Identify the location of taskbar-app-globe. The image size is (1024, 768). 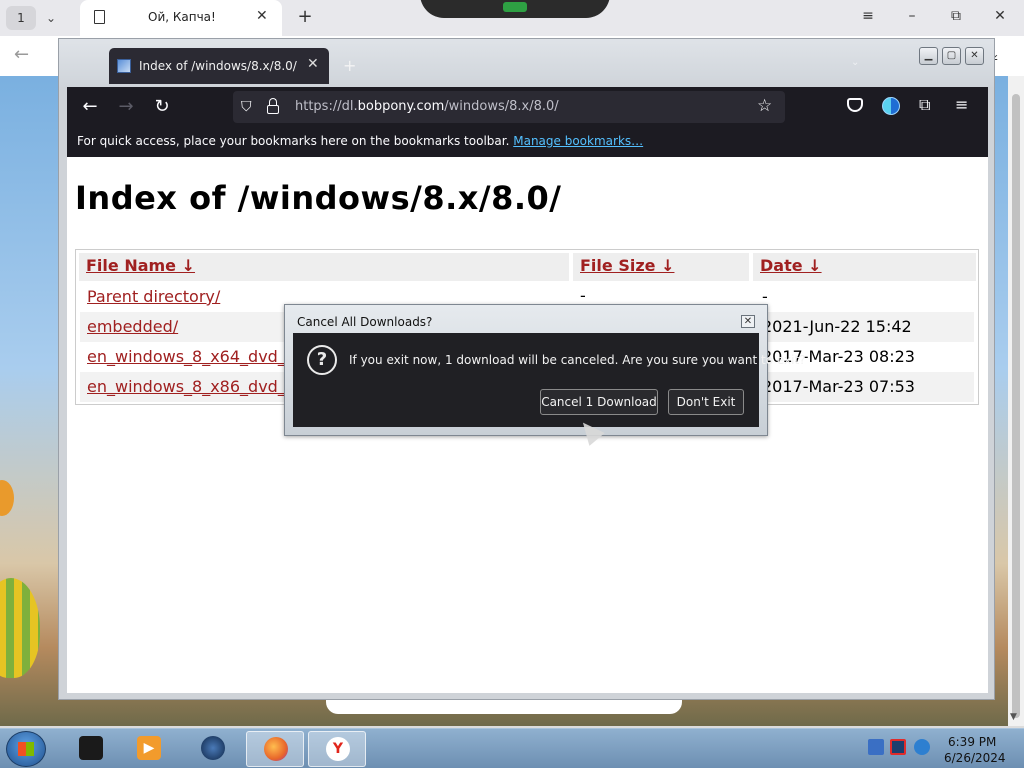
(213, 749).